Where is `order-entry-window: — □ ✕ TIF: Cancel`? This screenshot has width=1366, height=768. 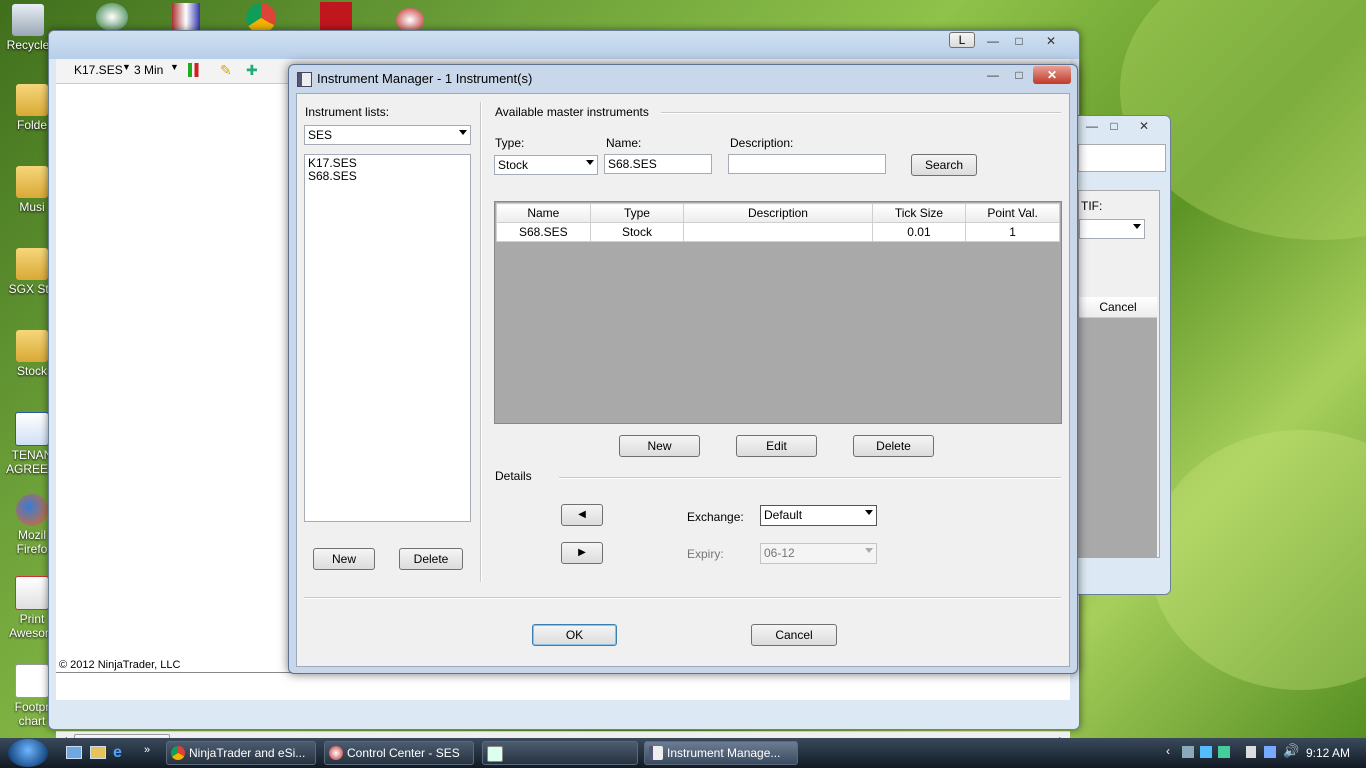
order-entry-window: — □ ✕ TIF: Cancel is located at coordinates (1124, 355).